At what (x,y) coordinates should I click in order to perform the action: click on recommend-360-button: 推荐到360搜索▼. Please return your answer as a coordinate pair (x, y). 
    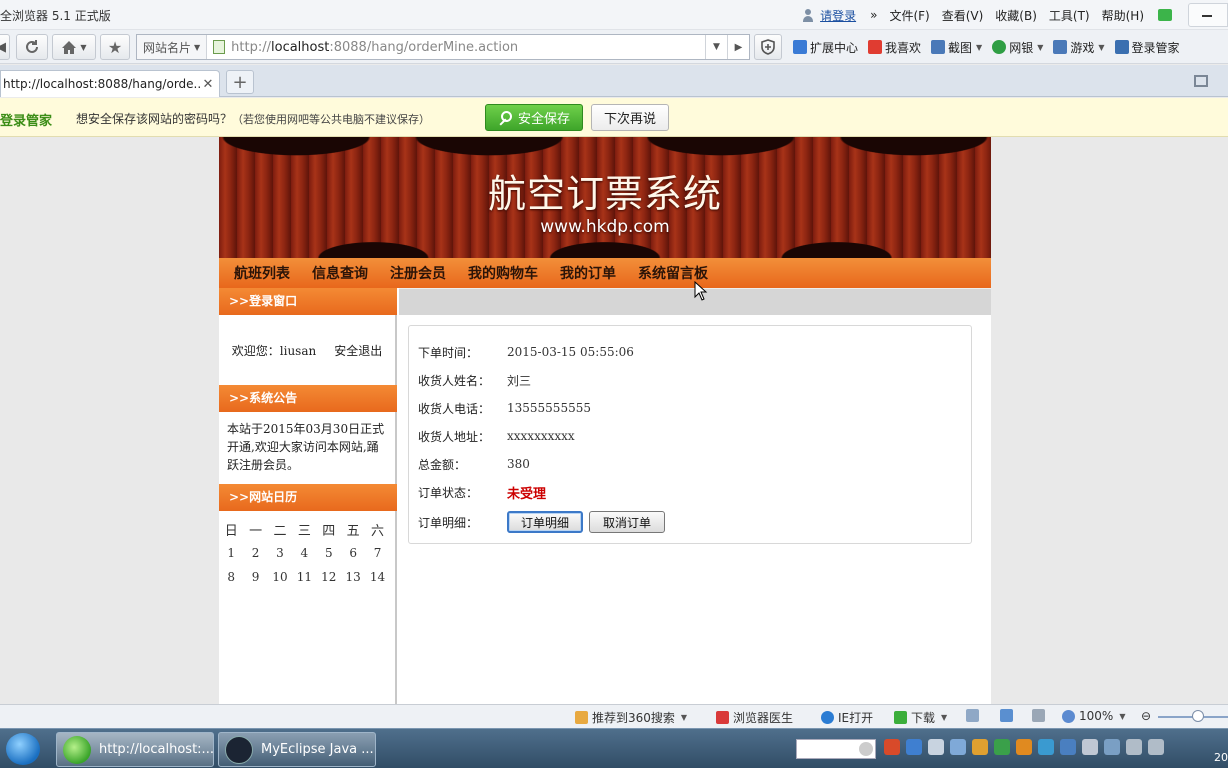
    Looking at the image, I should click on (631, 717).